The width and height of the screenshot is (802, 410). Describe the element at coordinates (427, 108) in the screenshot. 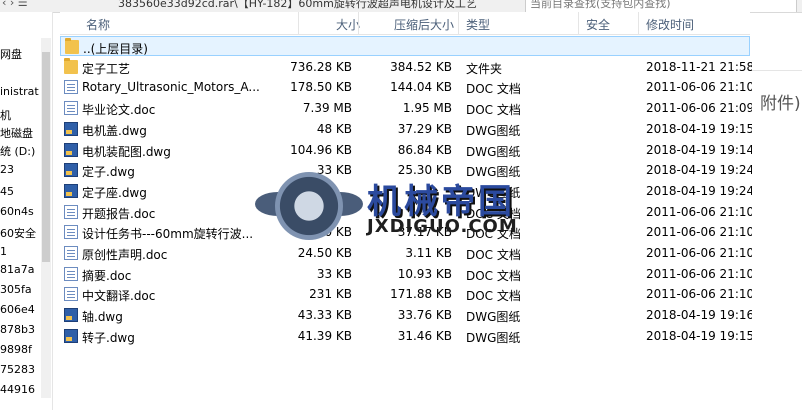

I see `file-packed-size: 1.95 MB` at that location.